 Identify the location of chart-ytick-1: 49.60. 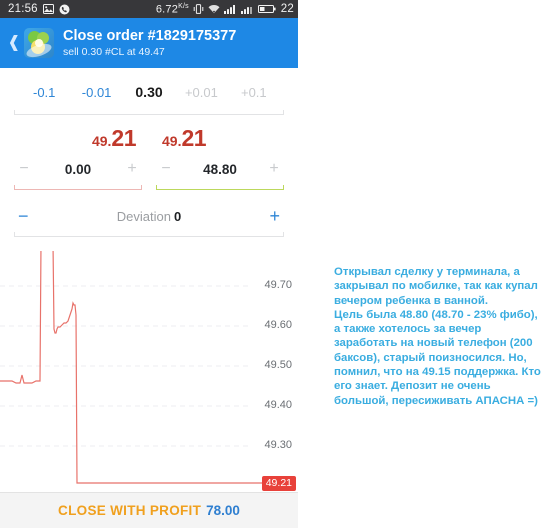
(278, 325).